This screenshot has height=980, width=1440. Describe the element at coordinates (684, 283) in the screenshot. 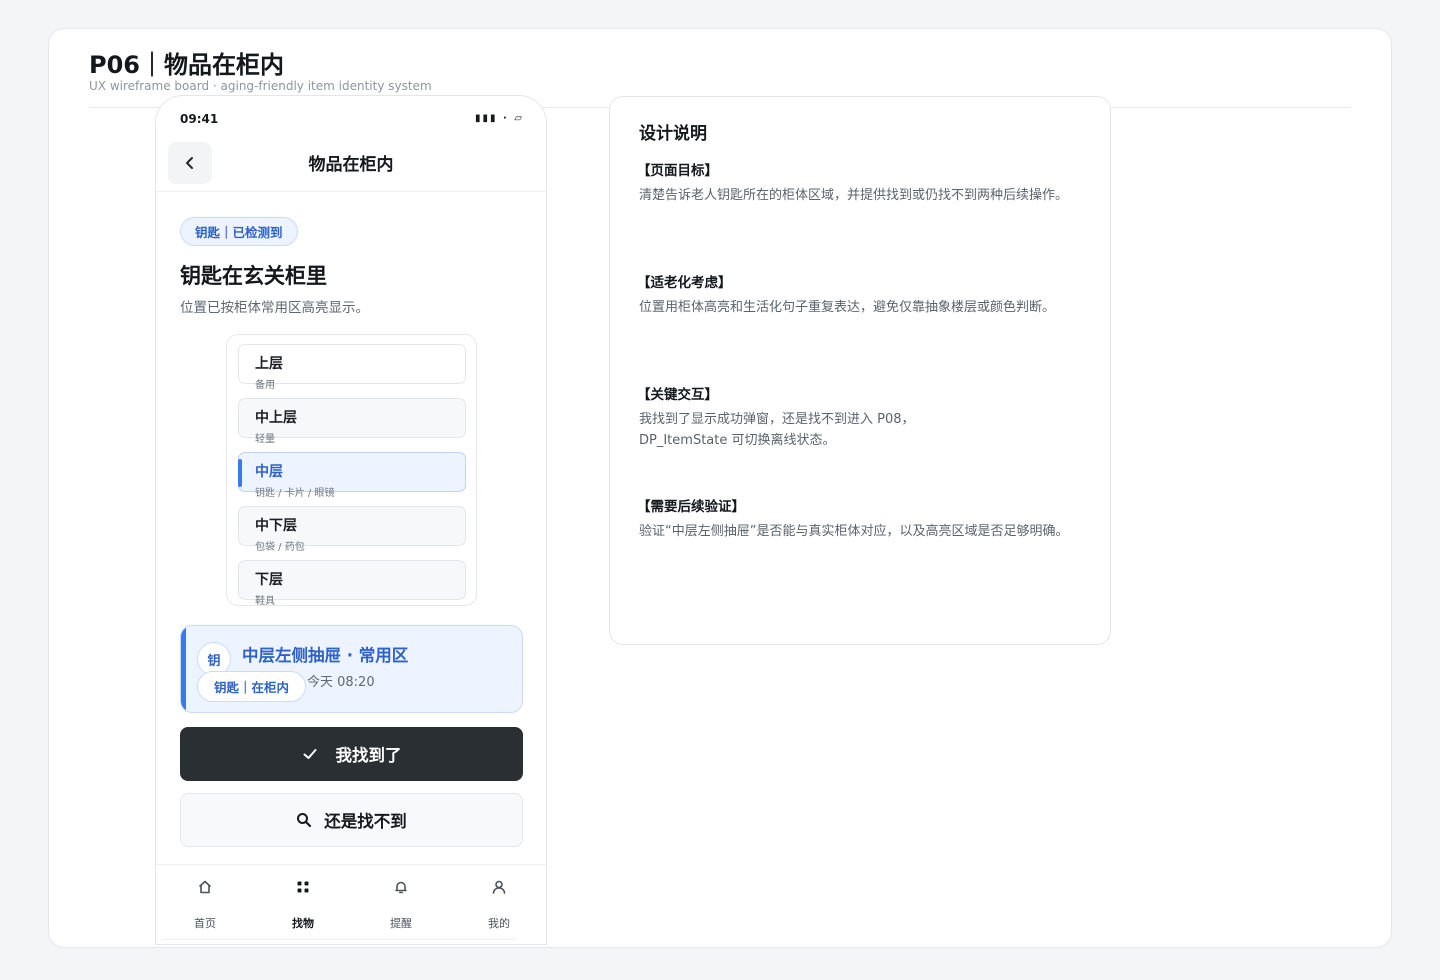

I see `note-heading-aging: 【适老化考虑】` at that location.